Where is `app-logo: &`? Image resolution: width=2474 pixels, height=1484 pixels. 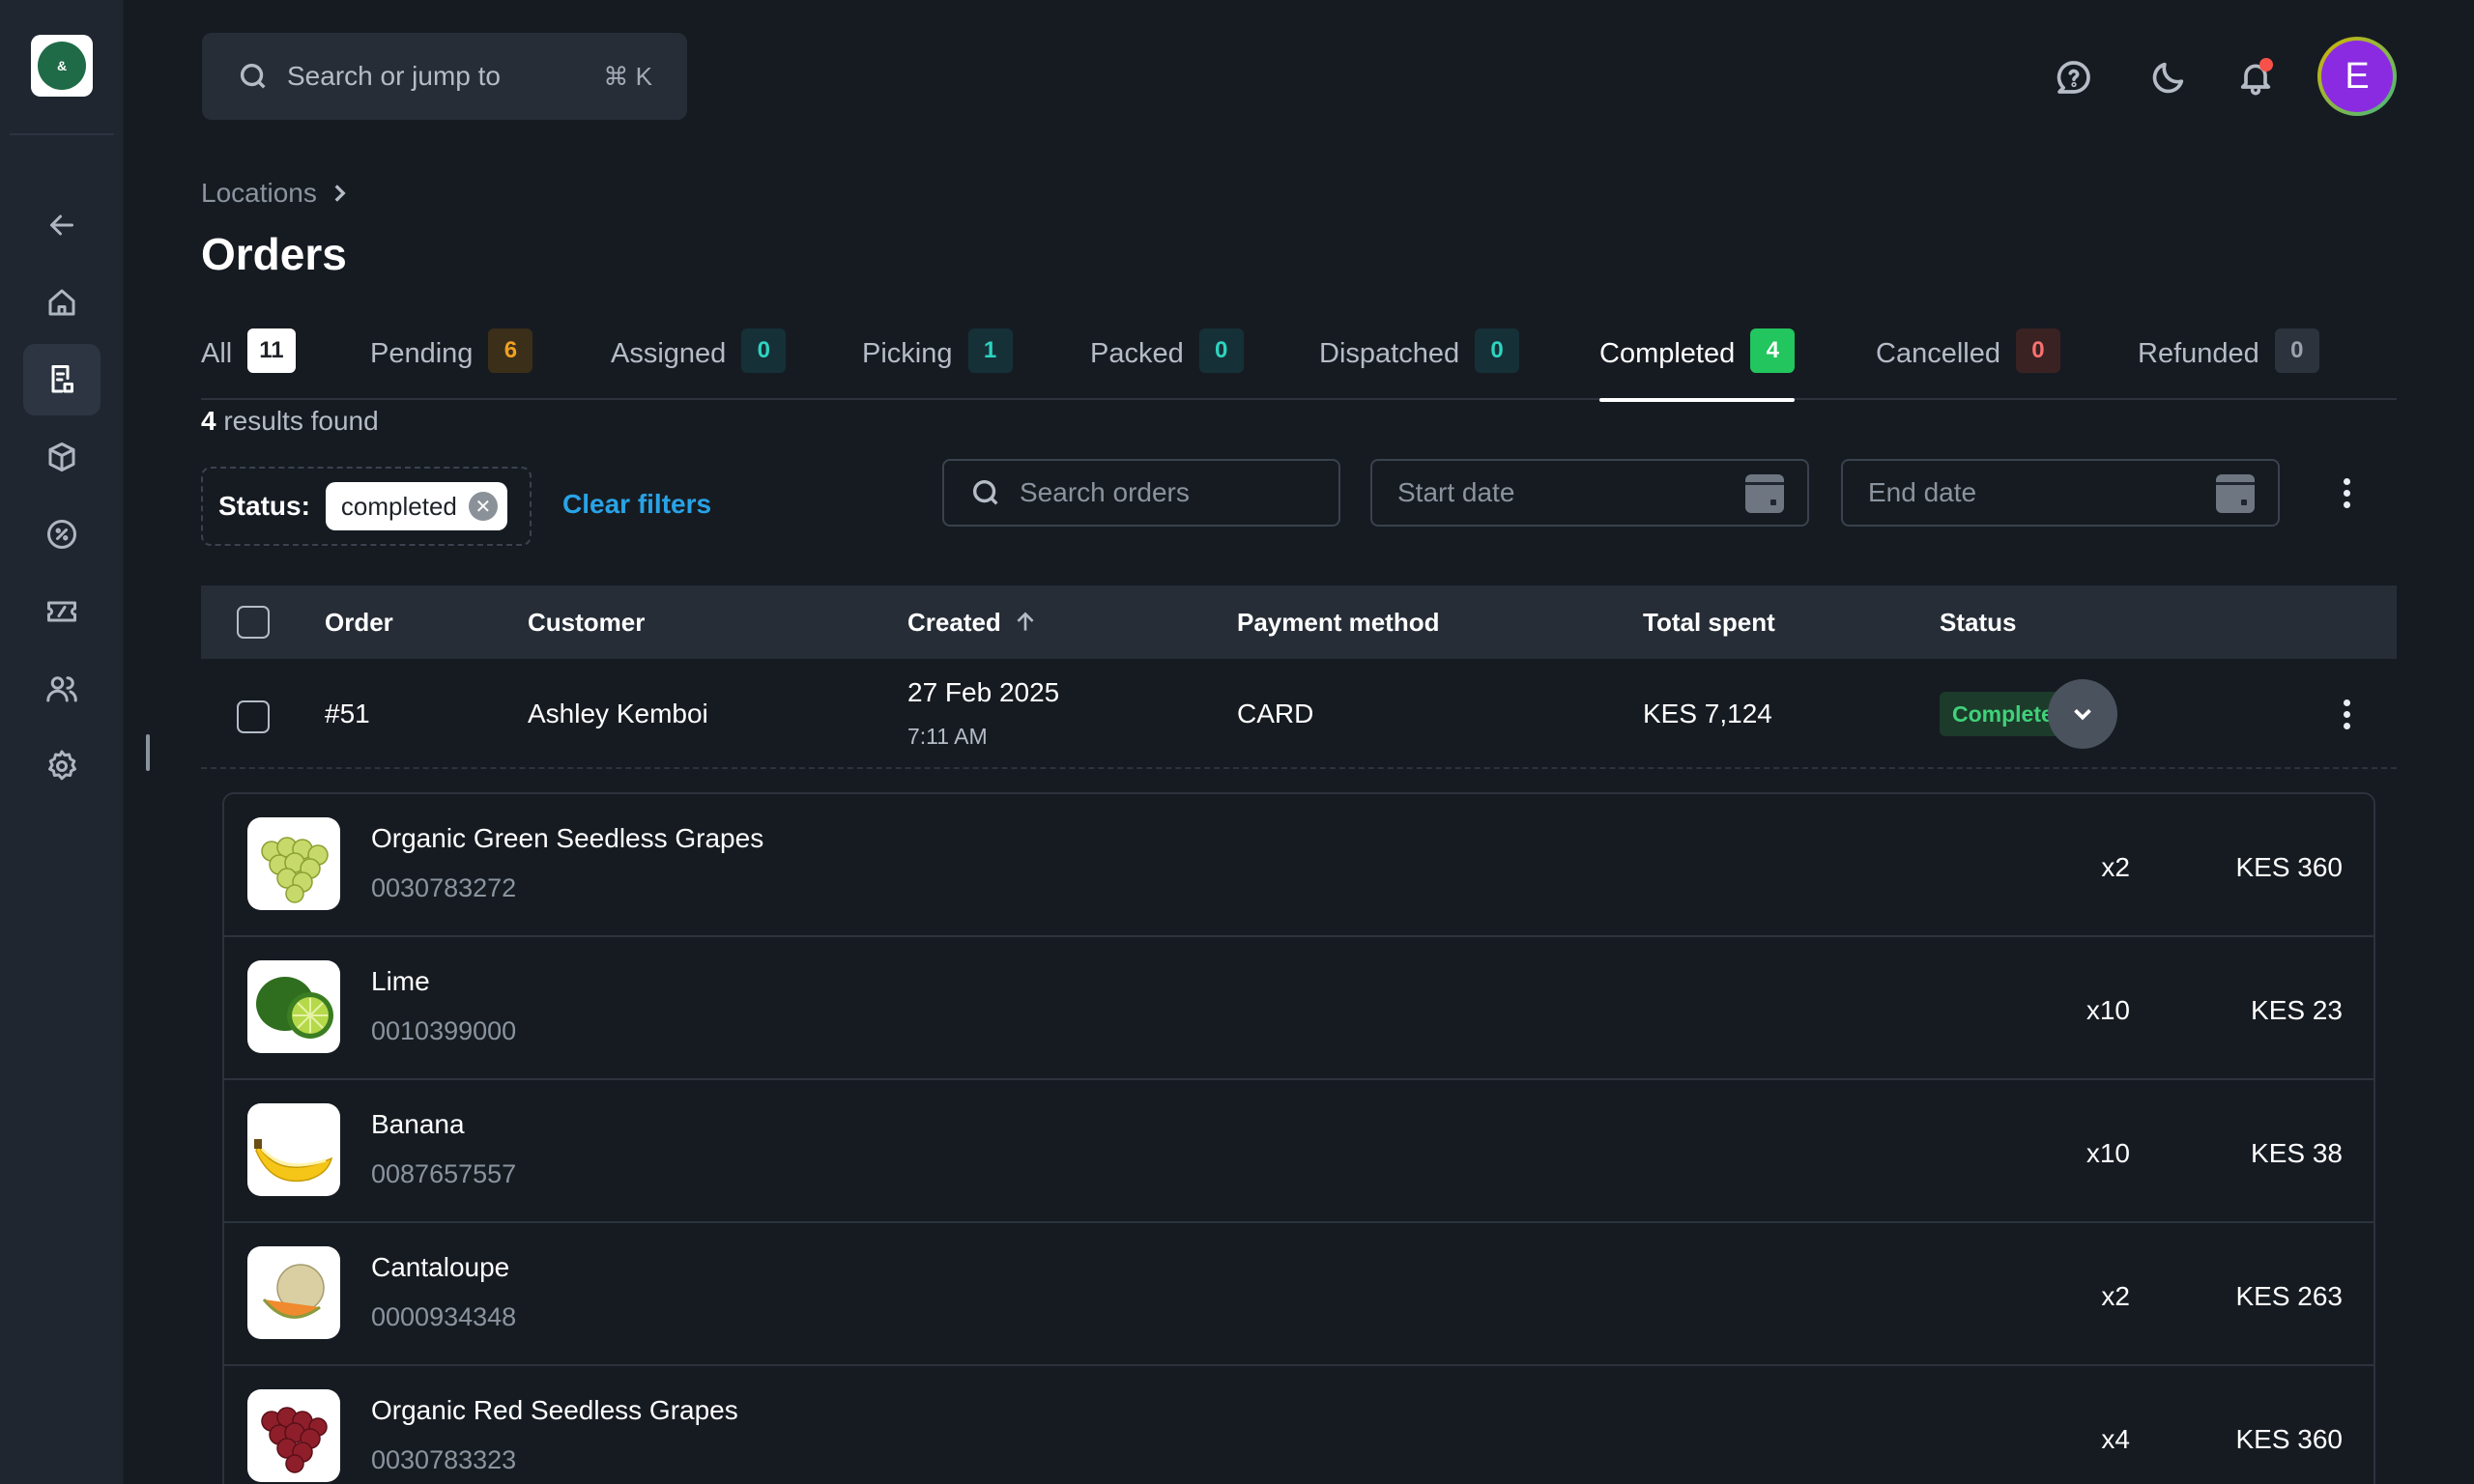 app-logo: & is located at coordinates (62, 66).